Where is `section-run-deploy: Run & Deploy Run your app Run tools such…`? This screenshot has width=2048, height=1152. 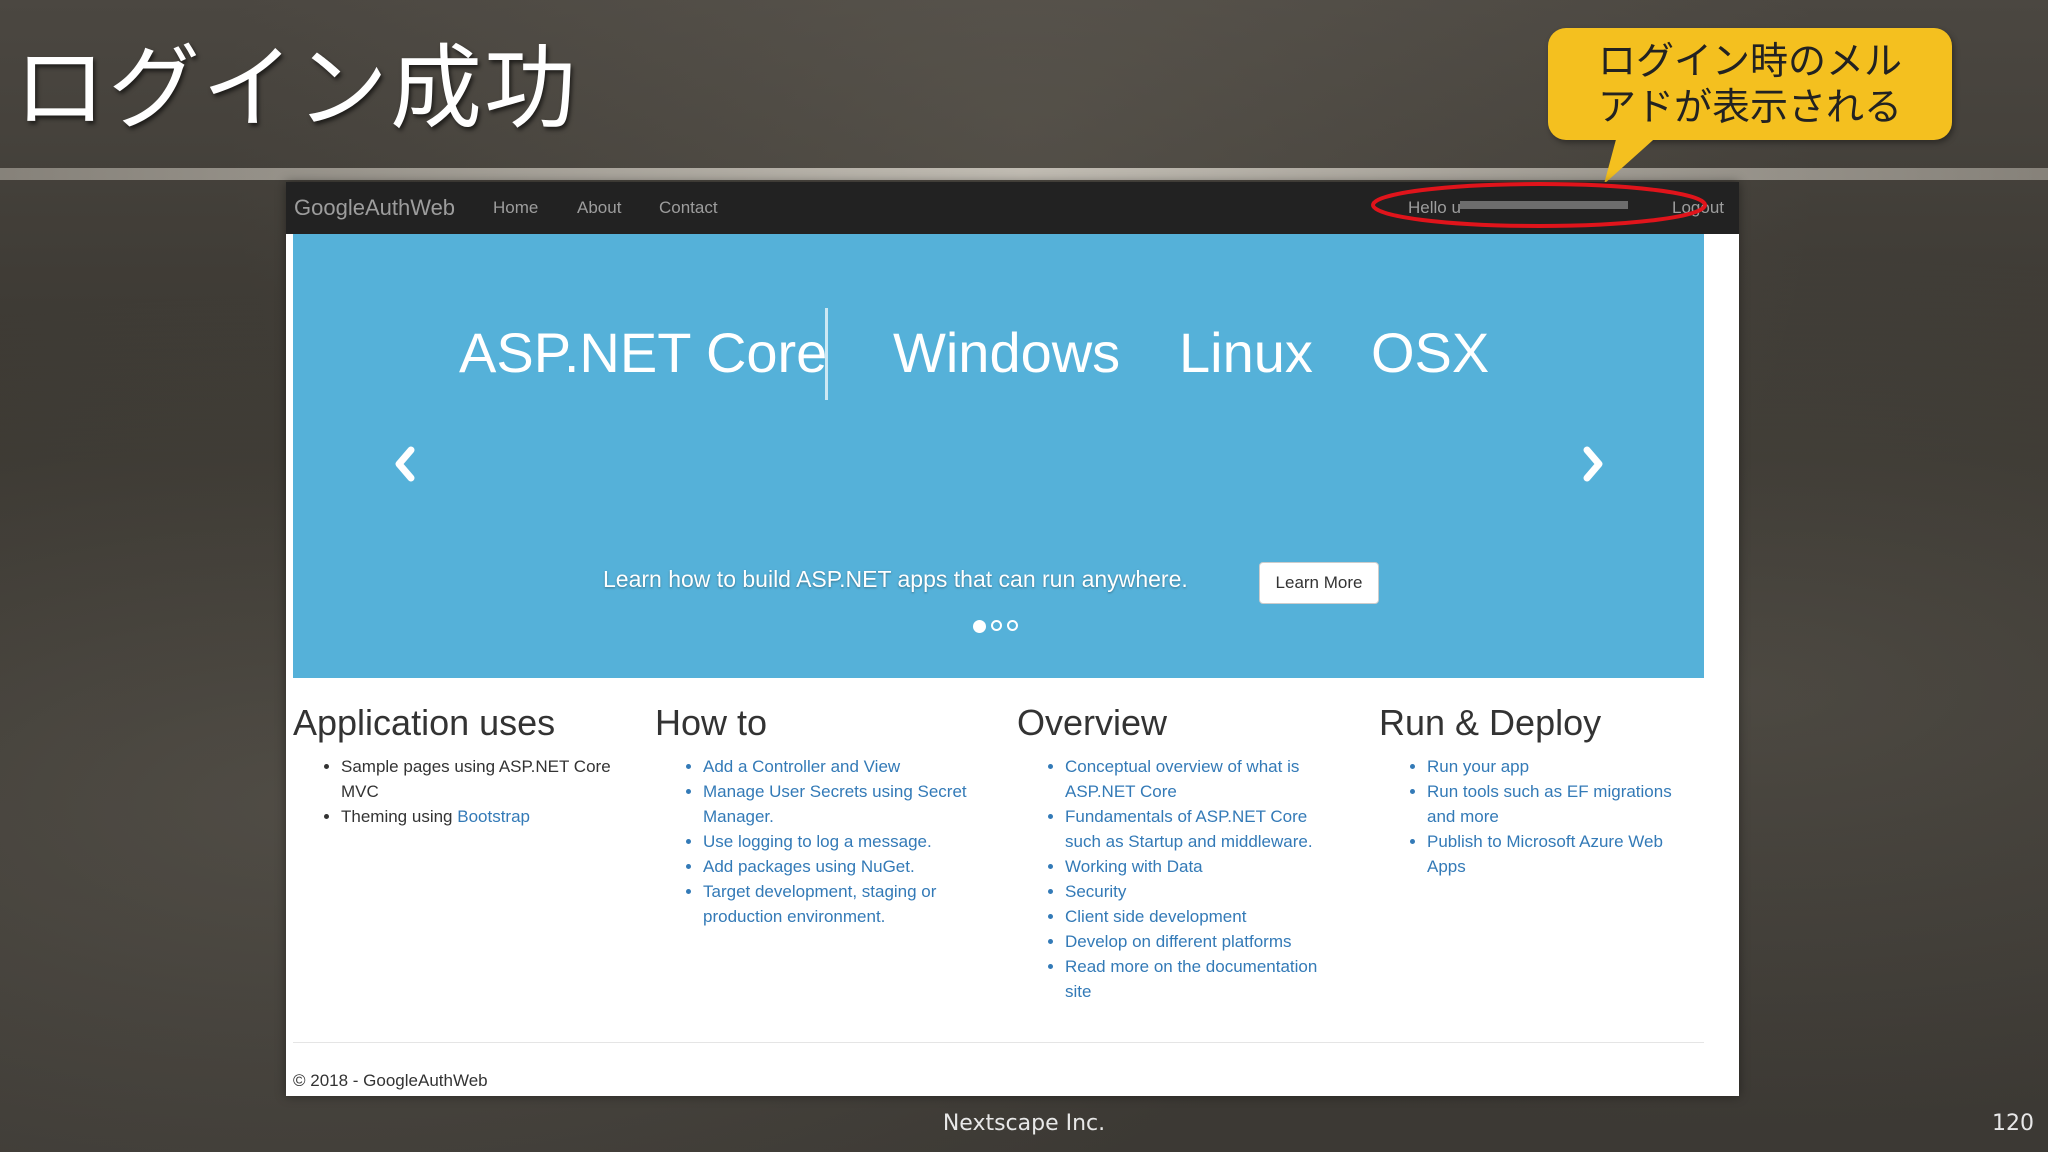
section-run-deploy: Run & Deploy Run your app Run tools such… is located at coordinates (1539, 790).